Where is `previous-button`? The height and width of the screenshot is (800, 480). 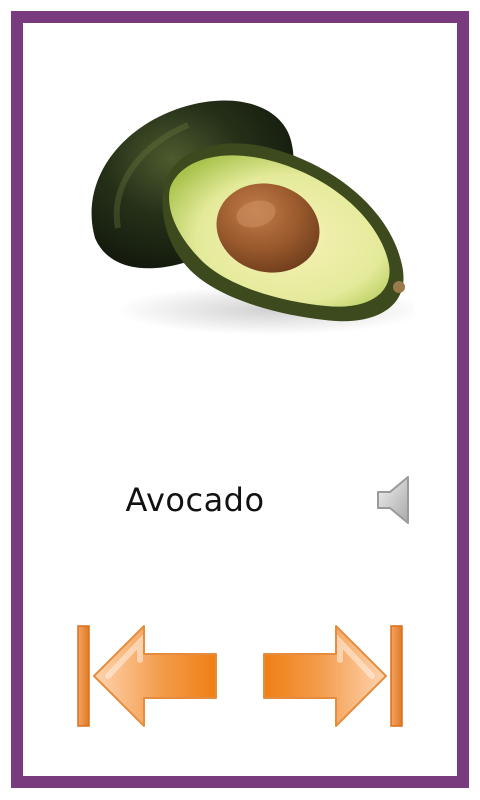 previous-button is located at coordinates (147, 676).